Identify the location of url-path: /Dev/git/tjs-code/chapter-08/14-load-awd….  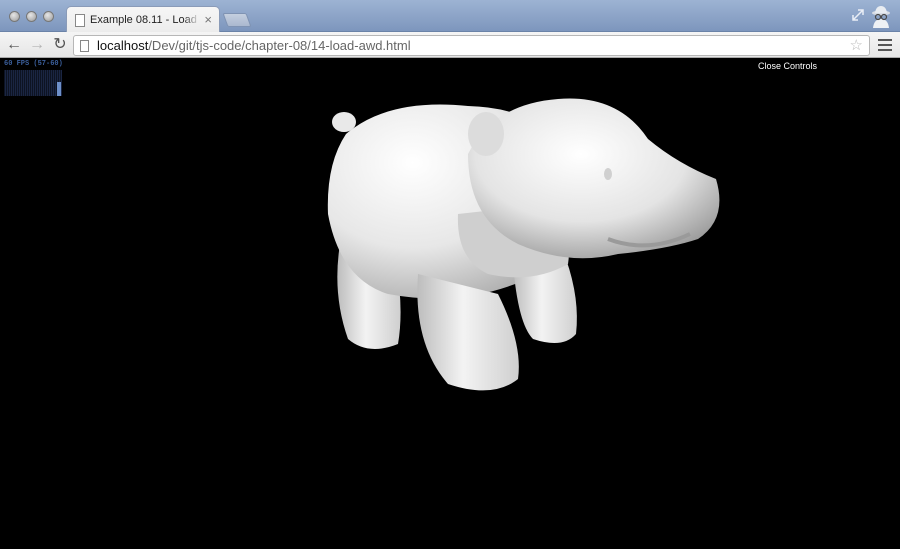
(279, 45).